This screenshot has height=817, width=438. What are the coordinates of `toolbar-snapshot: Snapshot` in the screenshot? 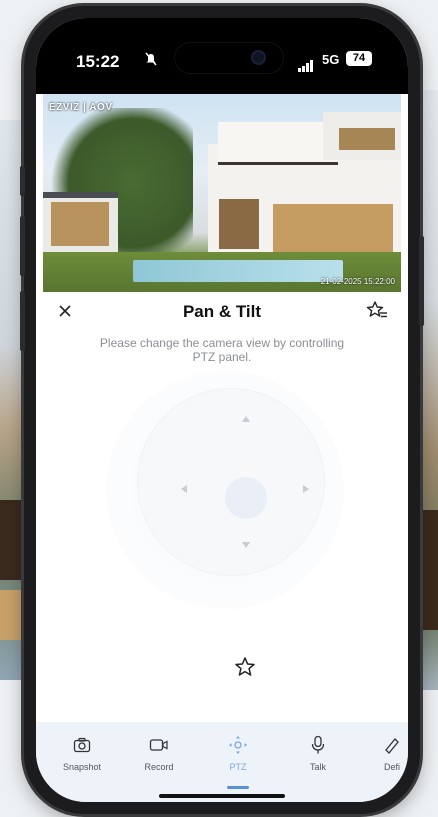 It's located at (82, 753).